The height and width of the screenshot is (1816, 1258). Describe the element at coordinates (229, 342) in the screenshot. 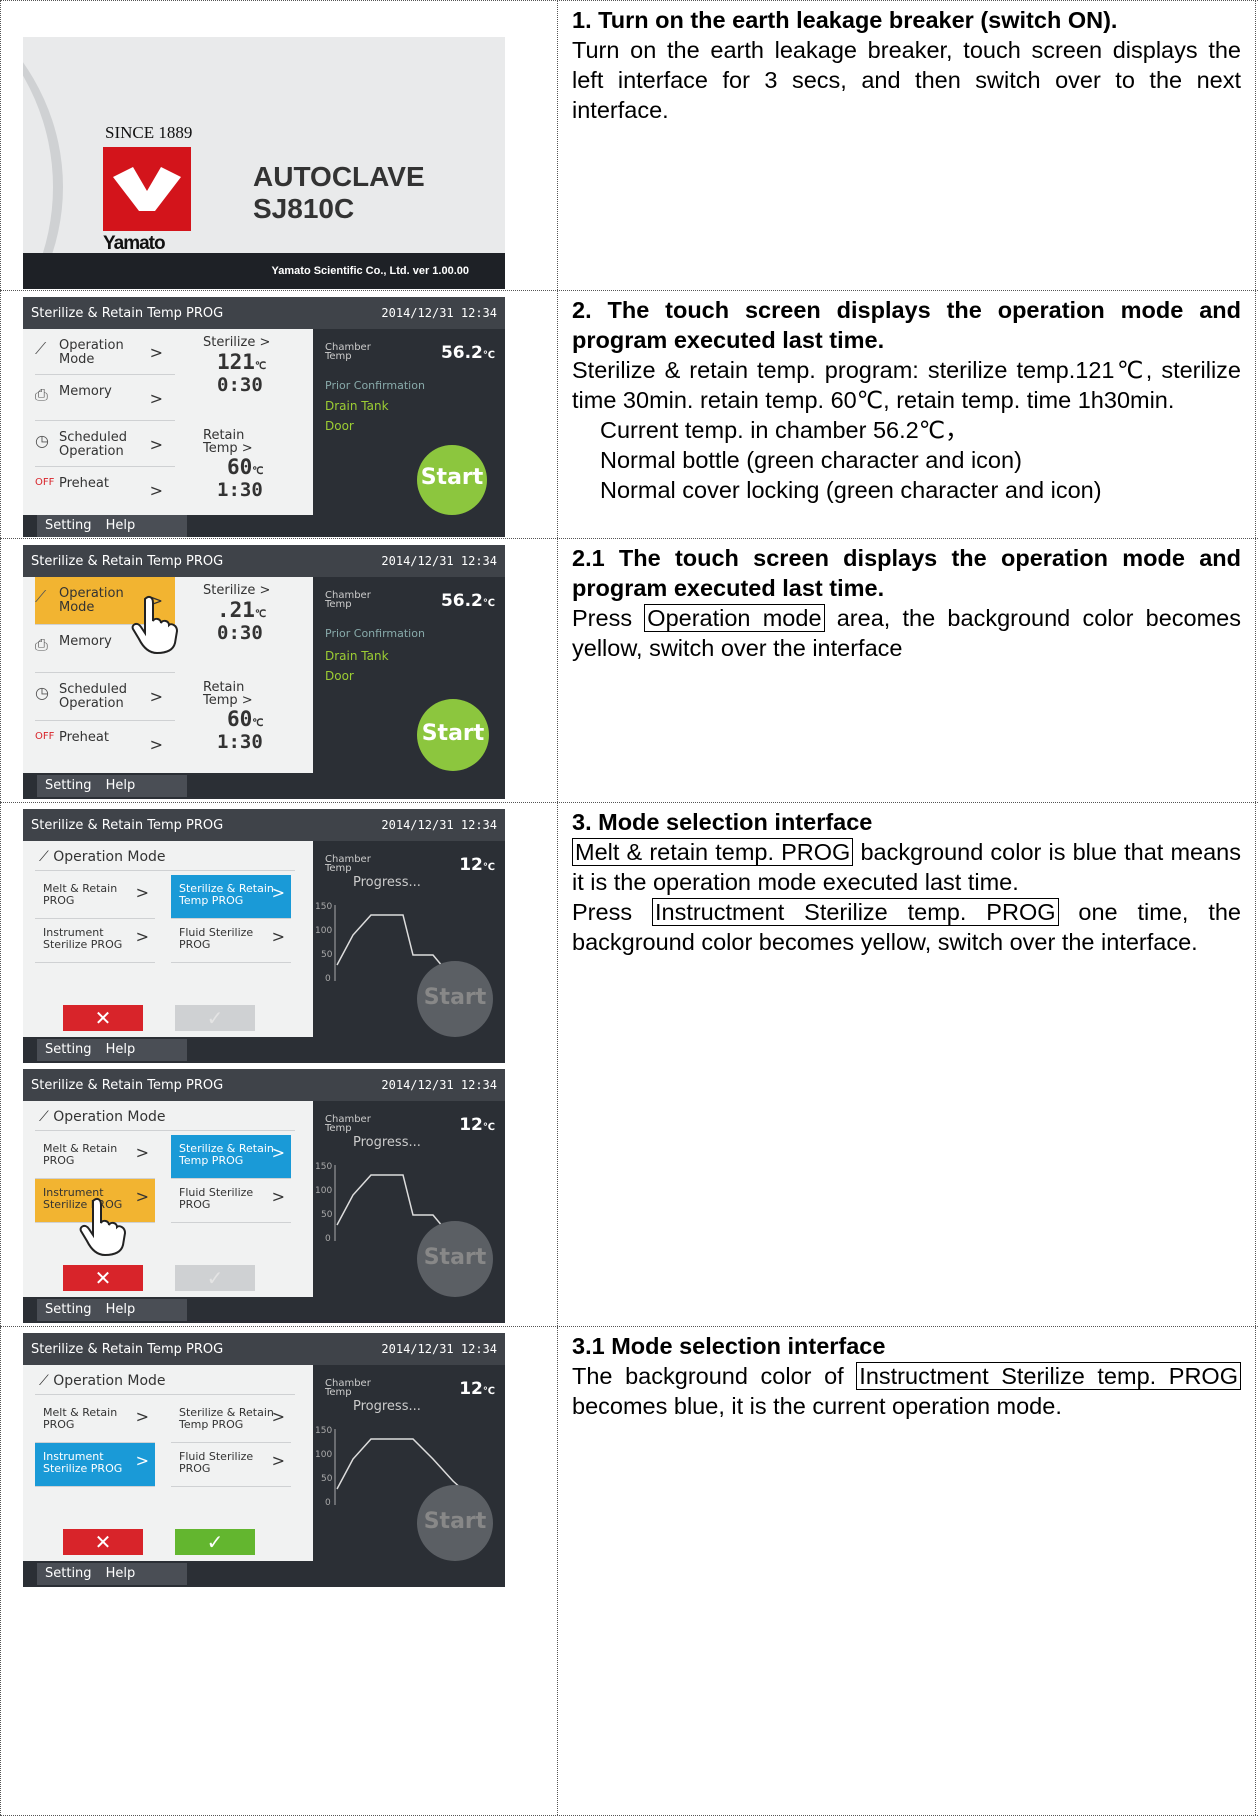

I see `sterilize-text: Sterilize` at that location.